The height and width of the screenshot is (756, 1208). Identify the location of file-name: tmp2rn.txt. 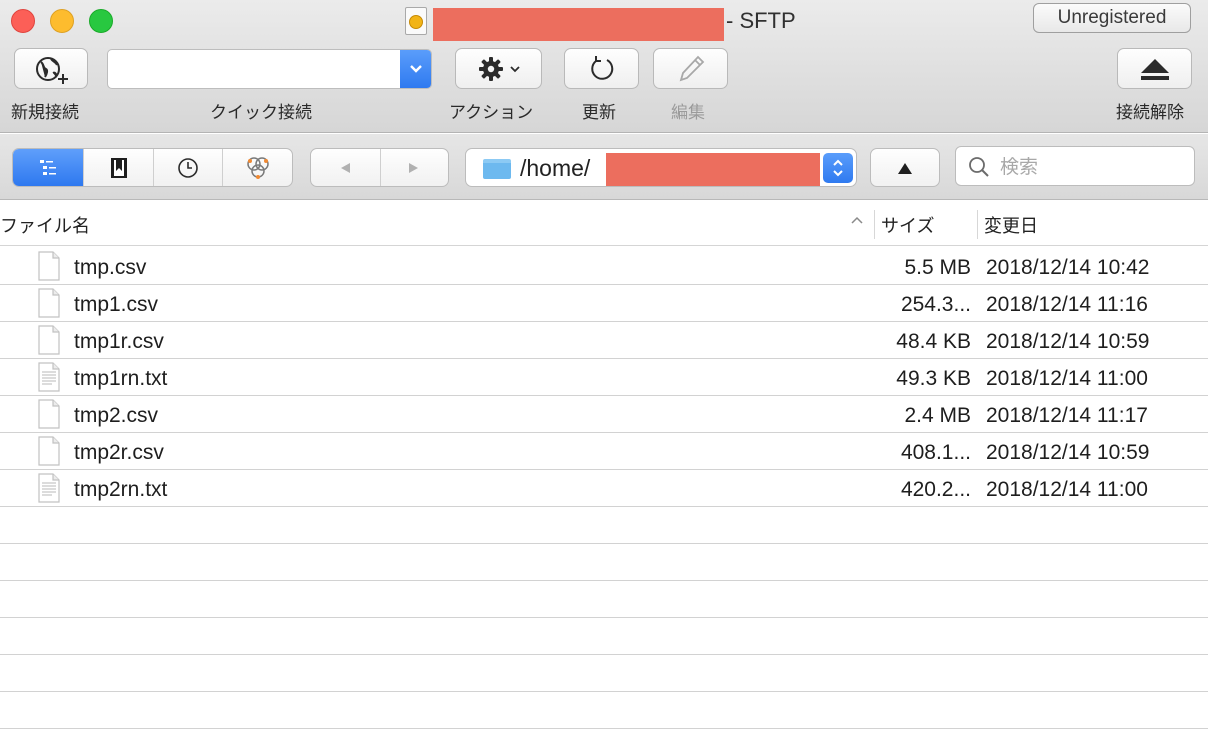
(121, 489).